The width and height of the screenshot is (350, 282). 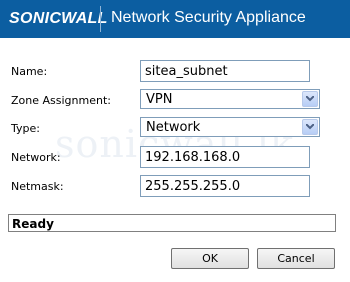 I want to click on type-value: Network, so click(x=173, y=127).